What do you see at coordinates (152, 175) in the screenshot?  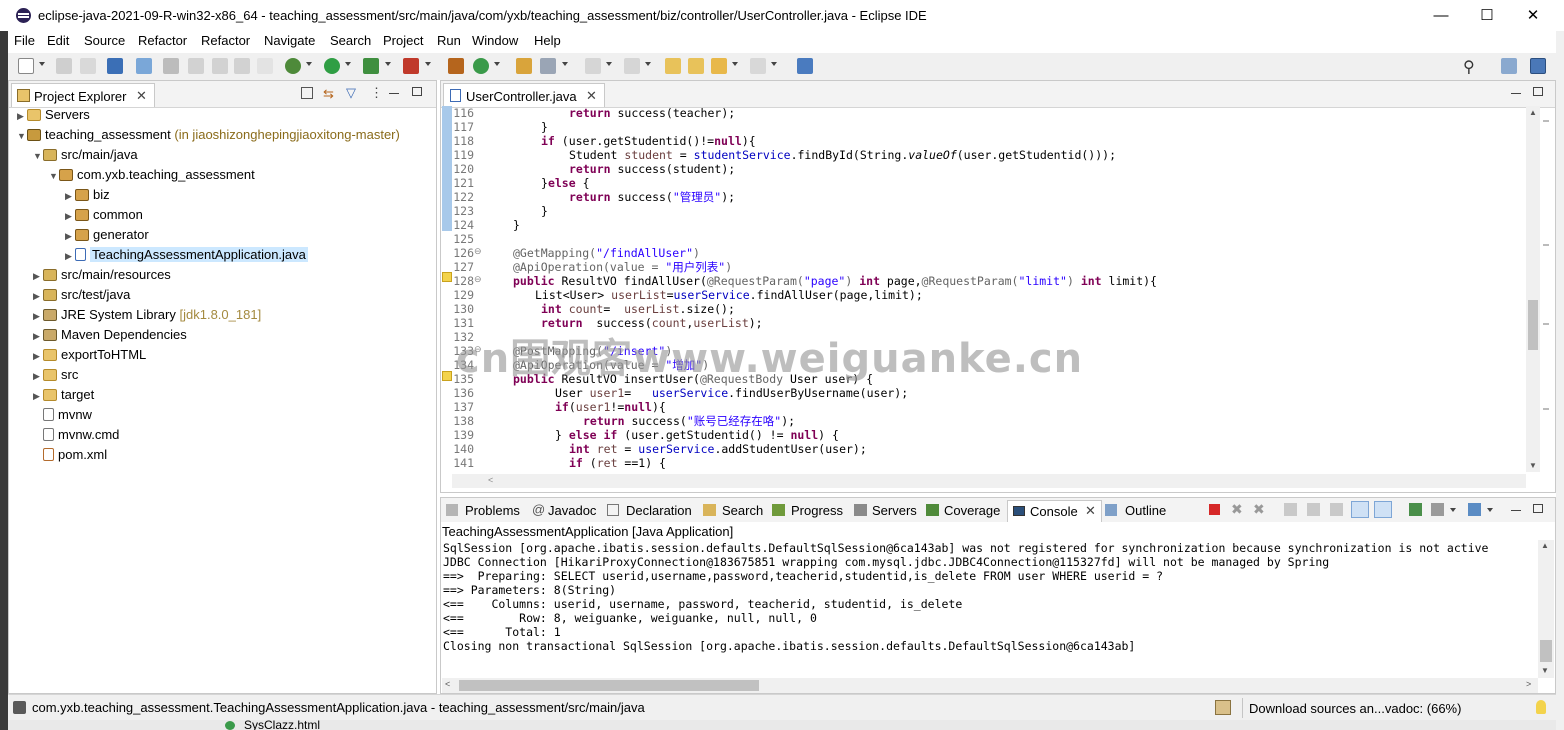 I see `tree-item-package-root: ▼ com.yxb.teaching_assessment` at bounding box center [152, 175].